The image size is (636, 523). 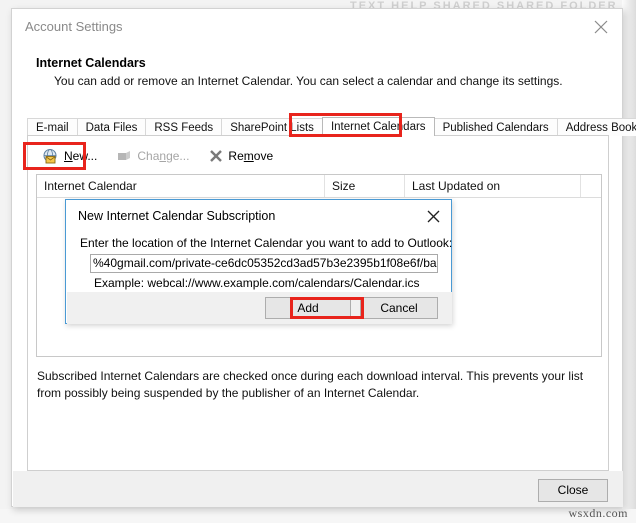 What do you see at coordinates (317, 27) in the screenshot?
I see `window-titlebar: Account Settings` at bounding box center [317, 27].